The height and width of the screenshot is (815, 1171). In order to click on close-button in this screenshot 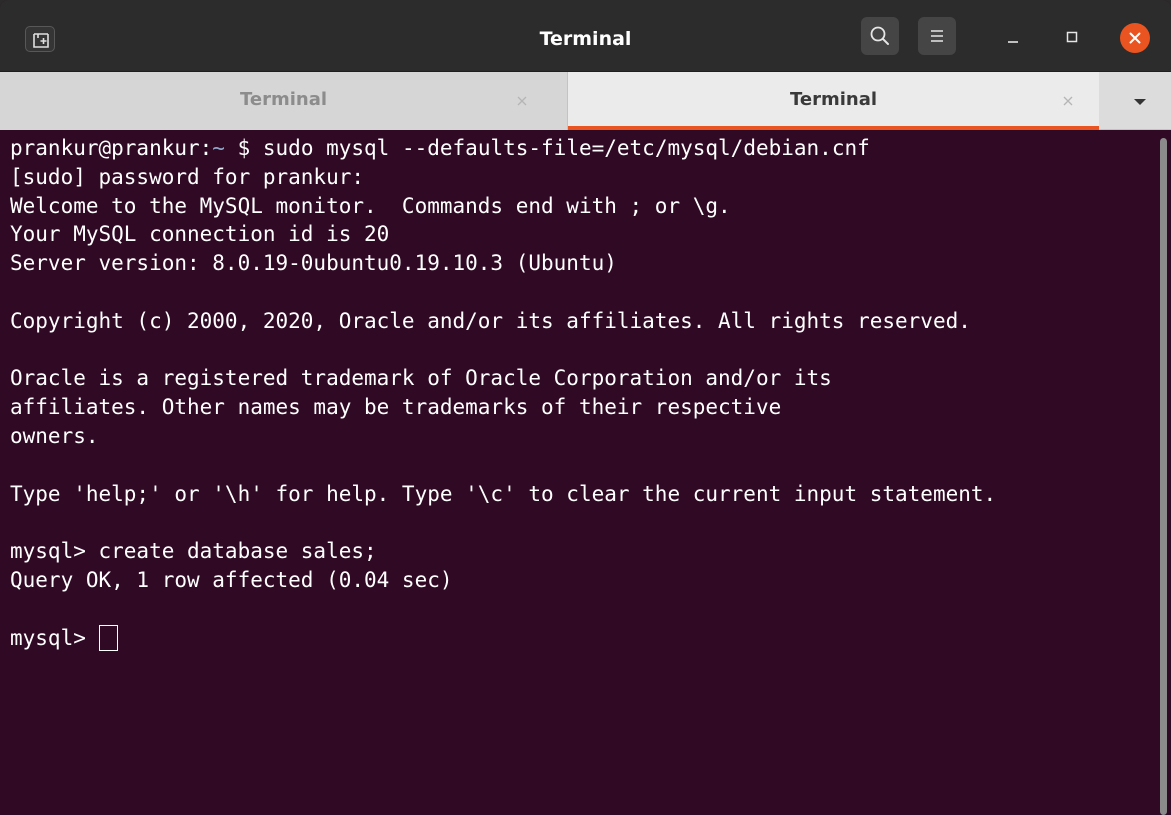, I will do `click(1135, 38)`.